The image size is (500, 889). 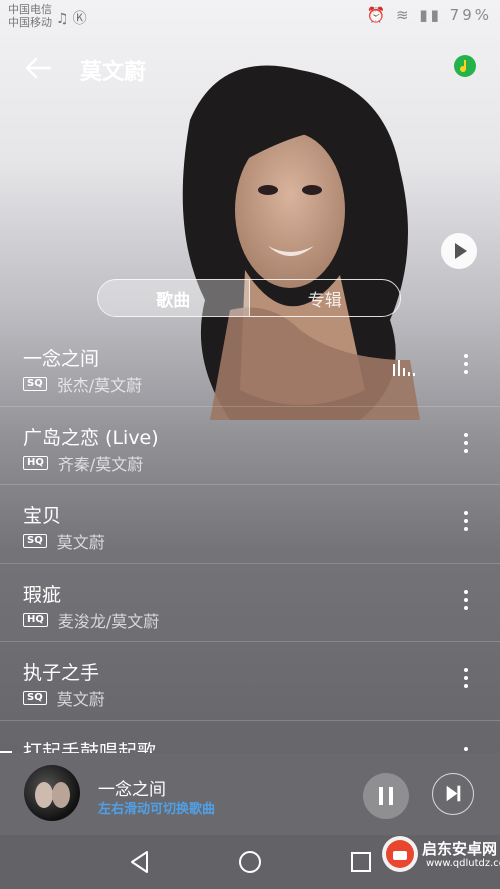 I want to click on watermark-logo-icon, so click(x=400, y=854).